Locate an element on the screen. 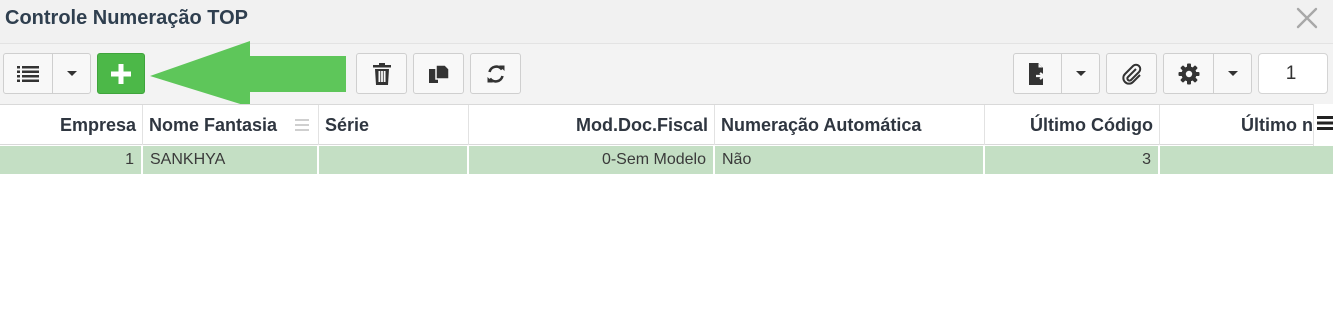 The width and height of the screenshot is (1333, 310). list-icon is located at coordinates (28, 73).